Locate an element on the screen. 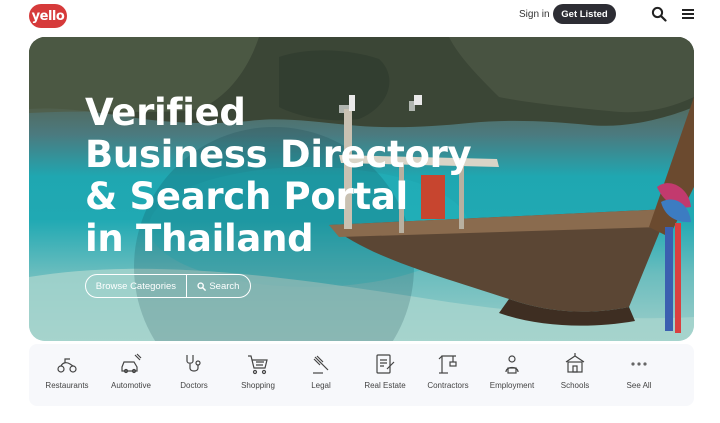 The height and width of the screenshot is (423, 720). category-label: Real Estate is located at coordinates (385, 385).